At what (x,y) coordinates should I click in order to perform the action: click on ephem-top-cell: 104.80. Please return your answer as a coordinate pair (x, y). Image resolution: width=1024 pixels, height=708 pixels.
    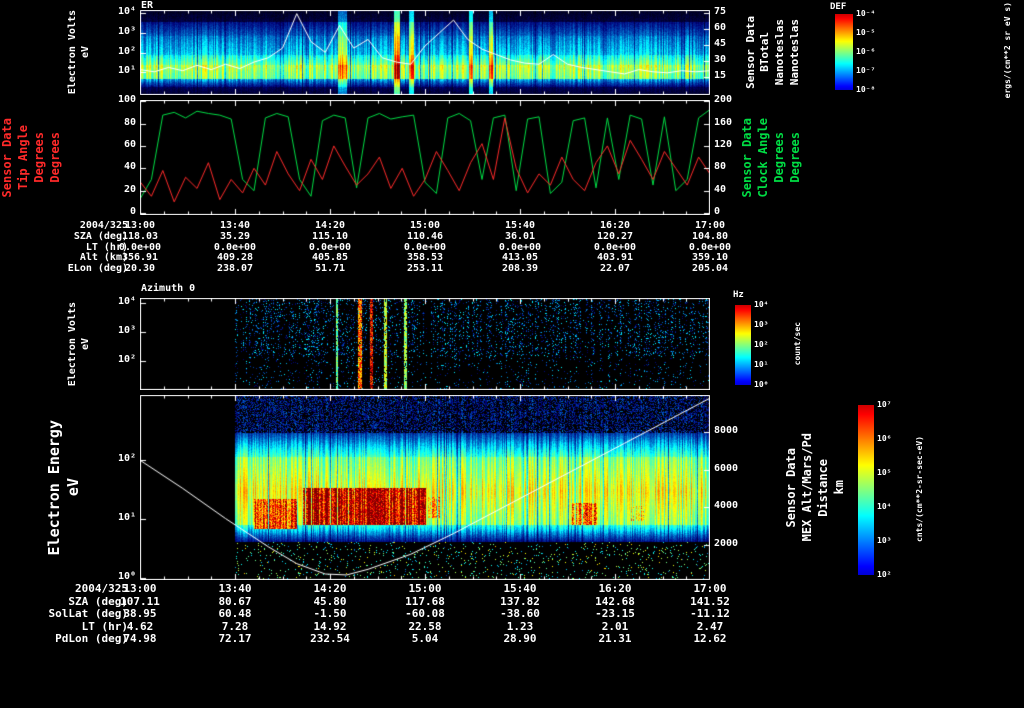
    Looking at the image, I should click on (710, 236).